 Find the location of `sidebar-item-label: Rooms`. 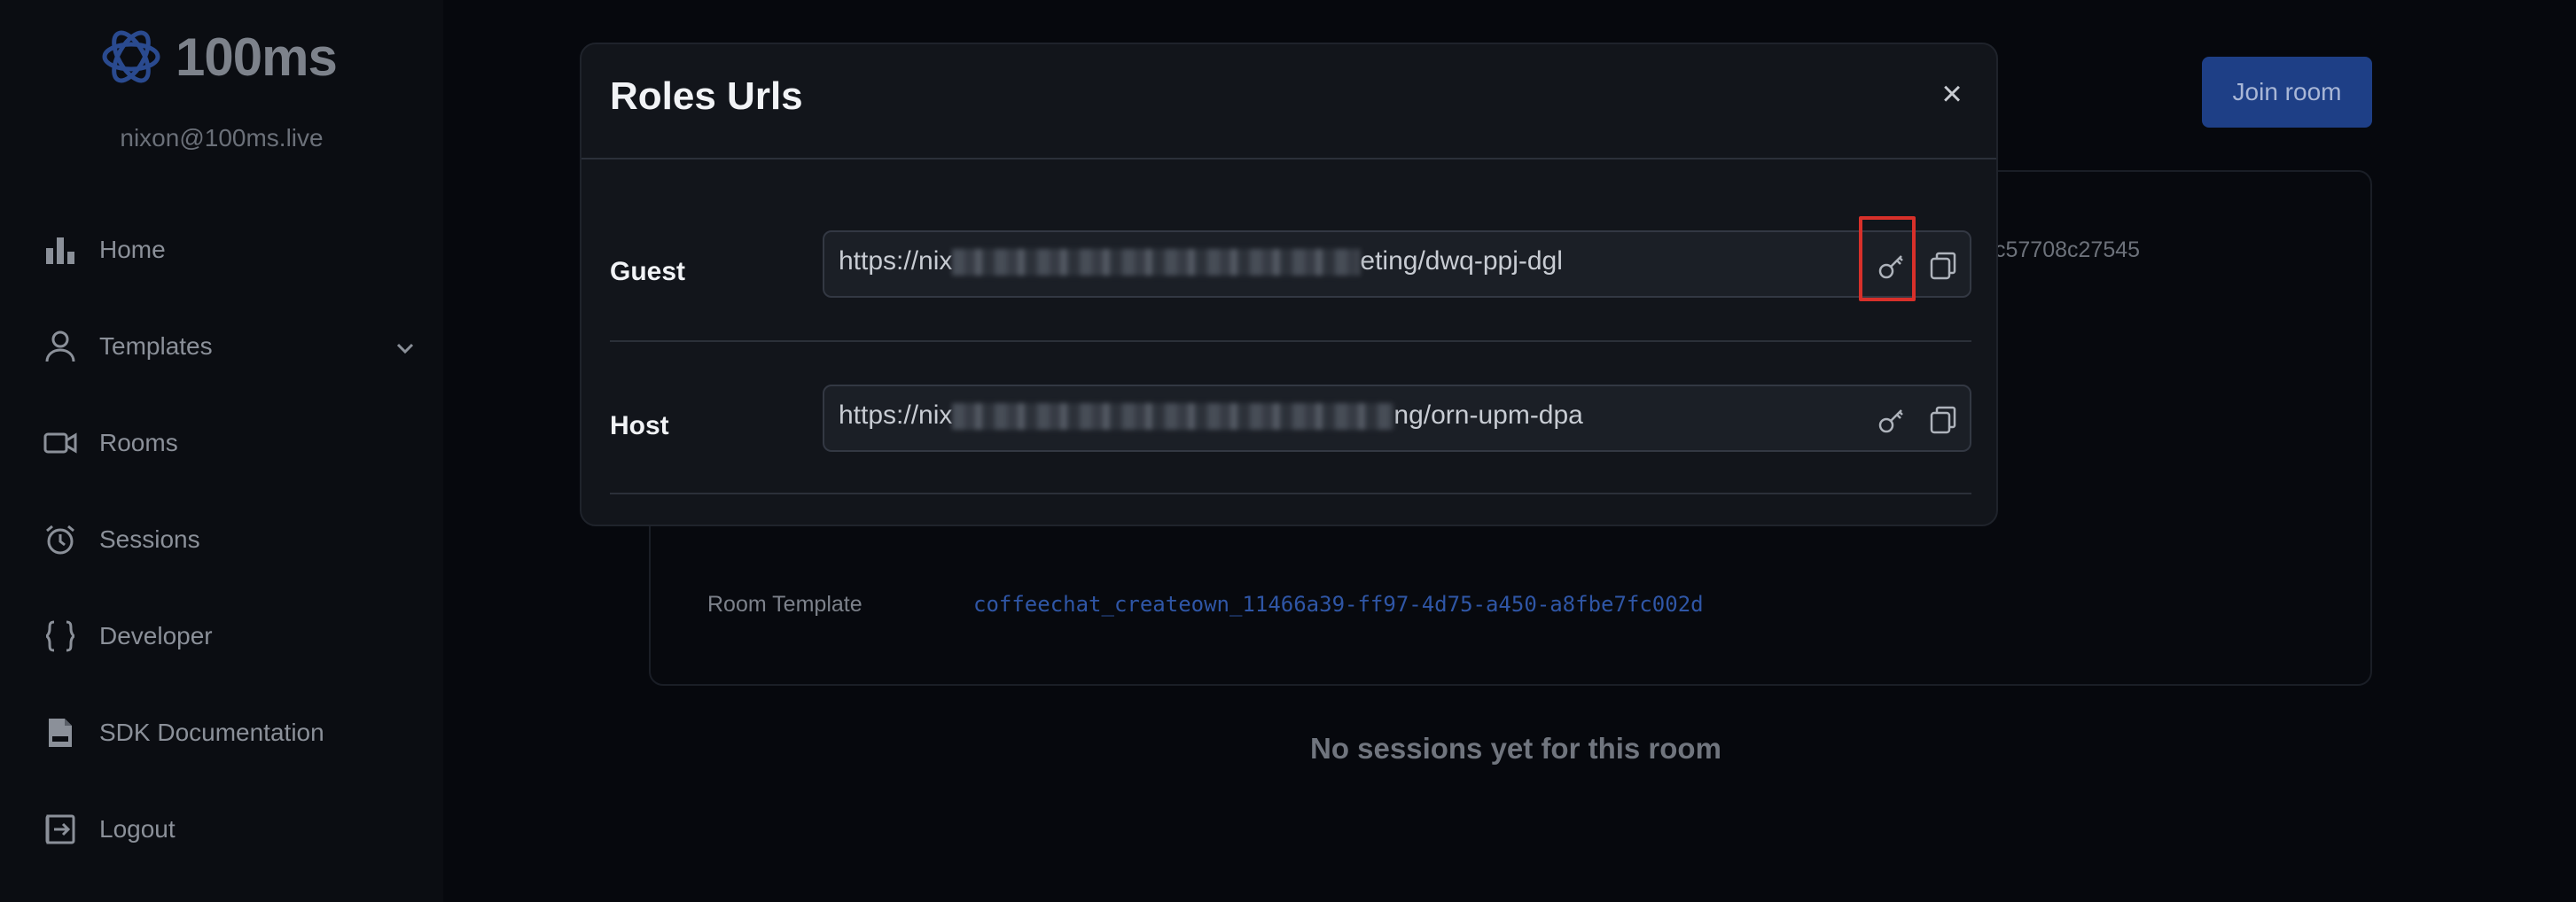

sidebar-item-label: Rooms is located at coordinates (138, 442).